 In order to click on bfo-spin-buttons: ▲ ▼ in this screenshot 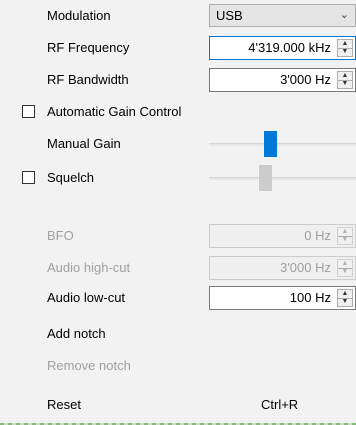, I will do `click(345, 236)`.